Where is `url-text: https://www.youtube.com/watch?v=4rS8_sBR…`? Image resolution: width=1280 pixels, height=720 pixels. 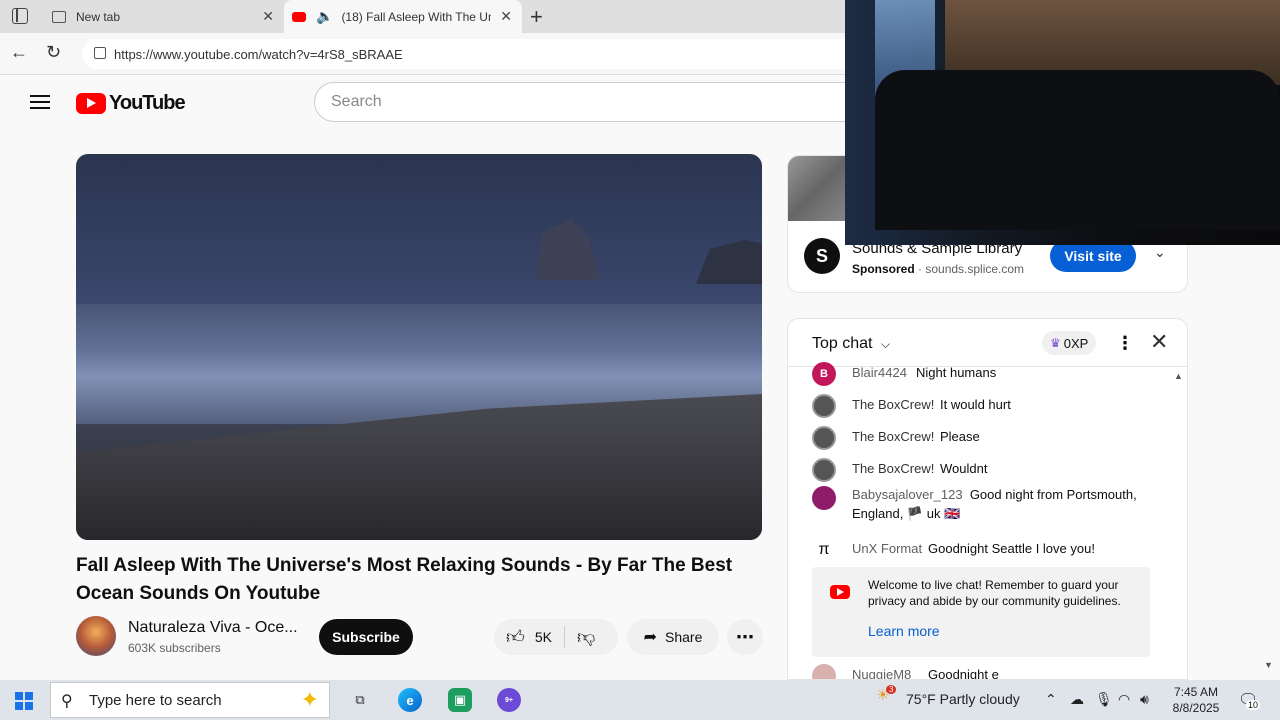 url-text: https://www.youtube.com/watch?v=4rS8_sBR… is located at coordinates (258, 54).